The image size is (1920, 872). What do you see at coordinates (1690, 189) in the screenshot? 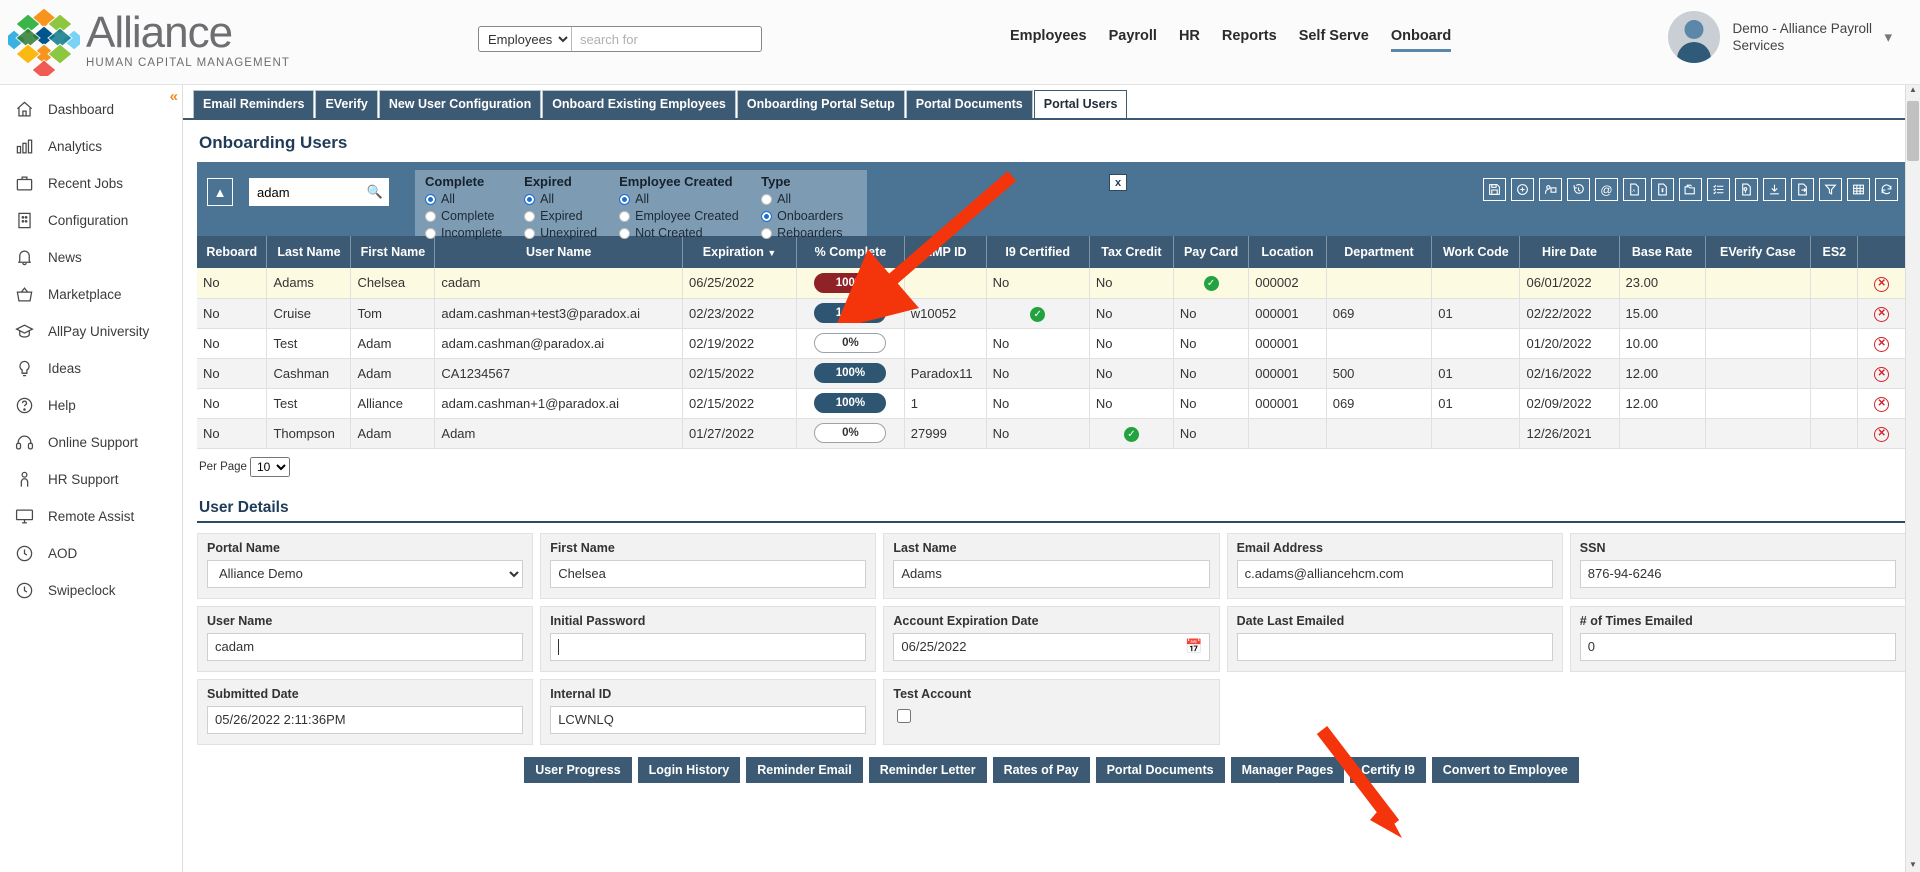
I see `folders-icon` at bounding box center [1690, 189].